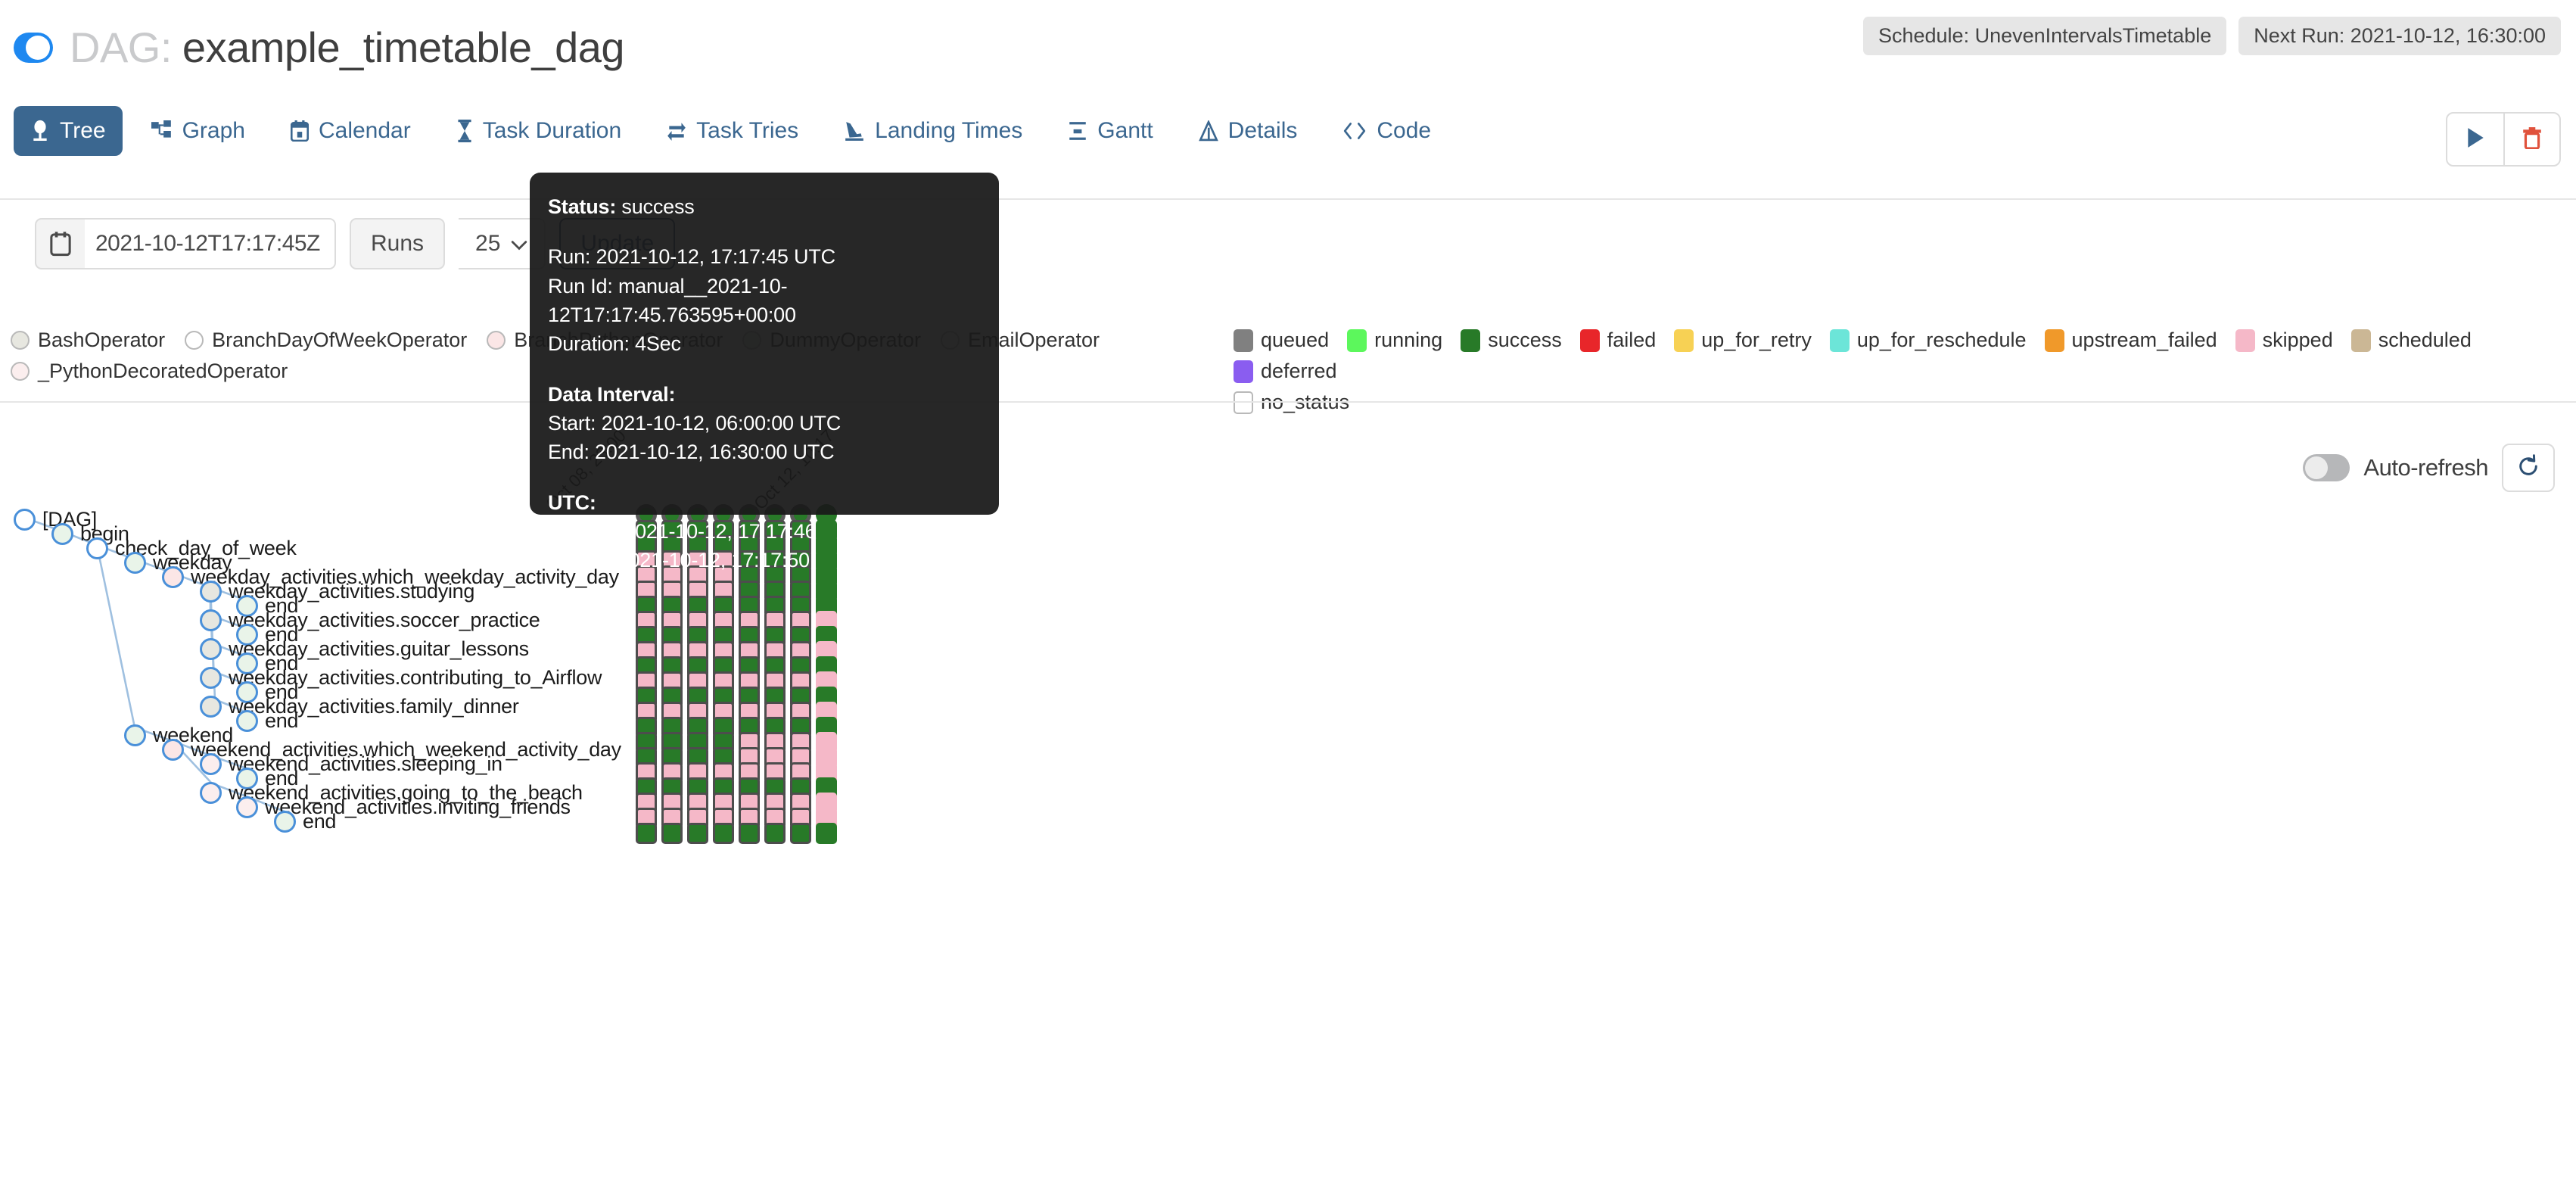 This screenshot has height=1199, width=2576. I want to click on chevron-down-icon, so click(519, 244).